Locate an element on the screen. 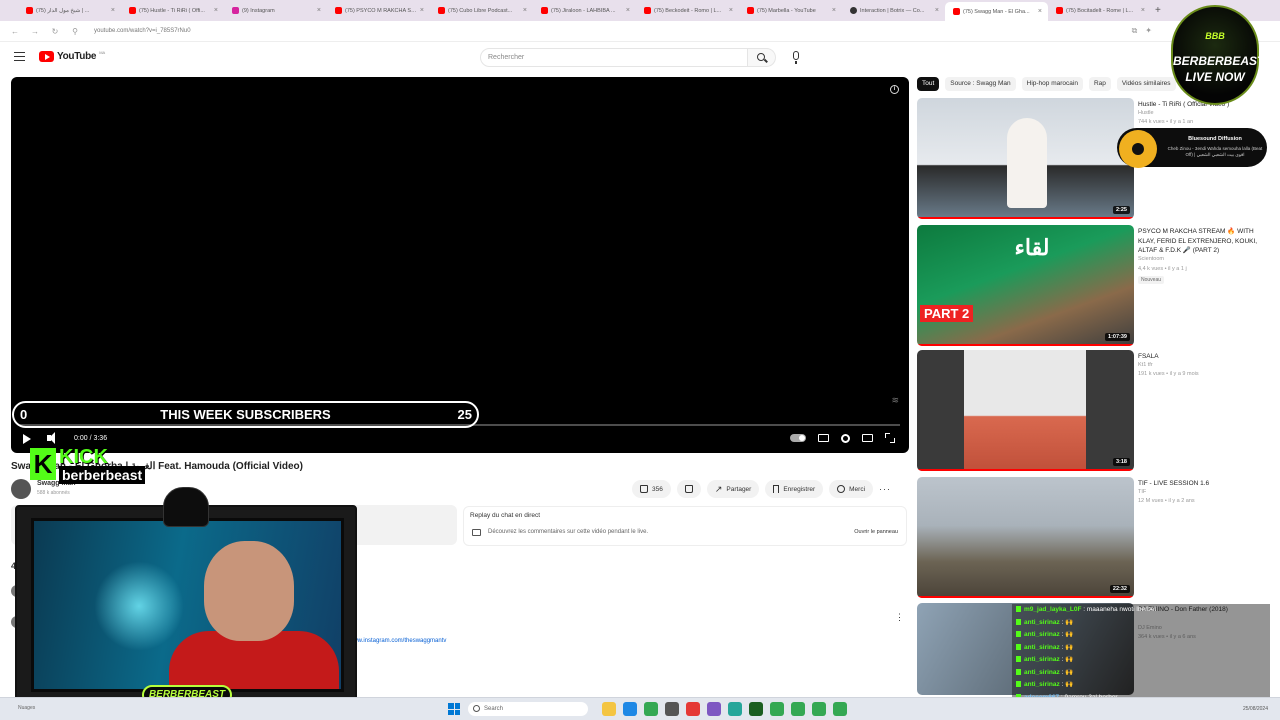  like-button: 356 is located at coordinates (651, 489).